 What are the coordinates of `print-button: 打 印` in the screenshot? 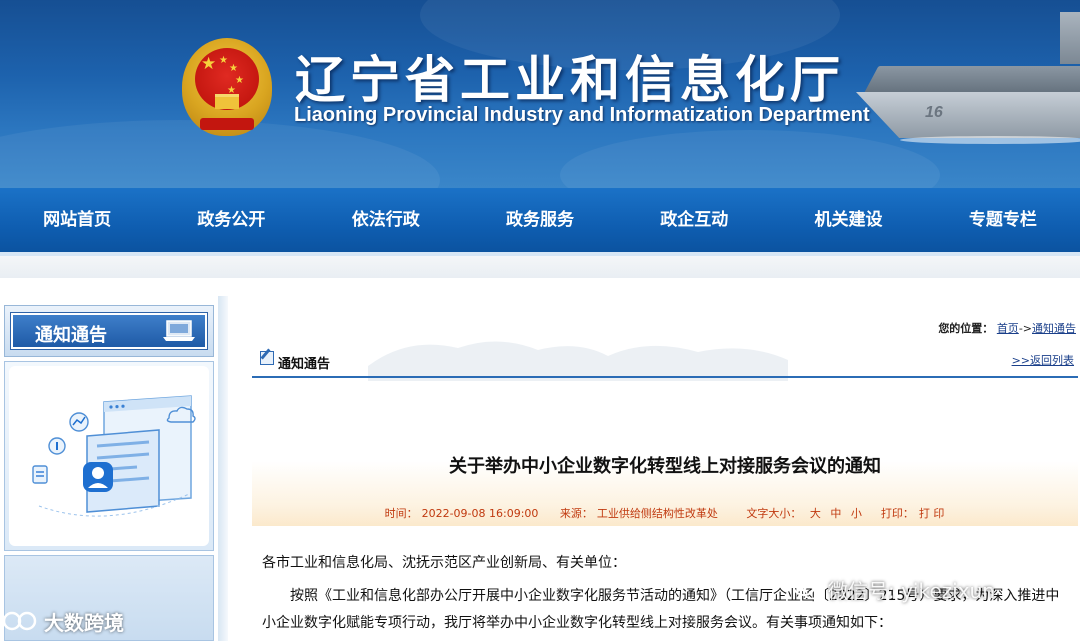 It's located at (932, 513).